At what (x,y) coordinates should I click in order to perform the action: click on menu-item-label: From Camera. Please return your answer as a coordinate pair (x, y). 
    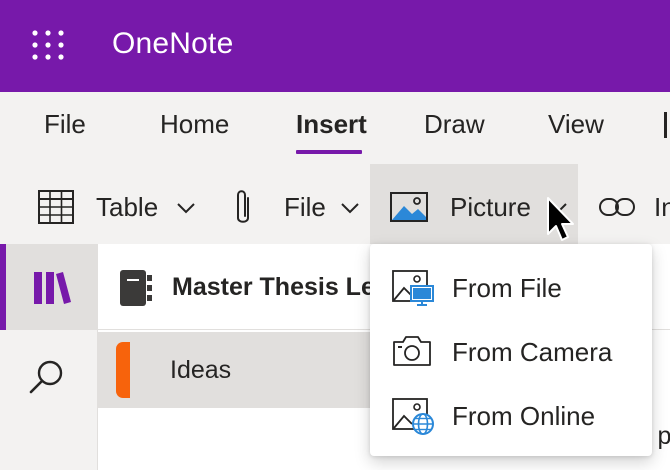
    Looking at the image, I should click on (532, 352).